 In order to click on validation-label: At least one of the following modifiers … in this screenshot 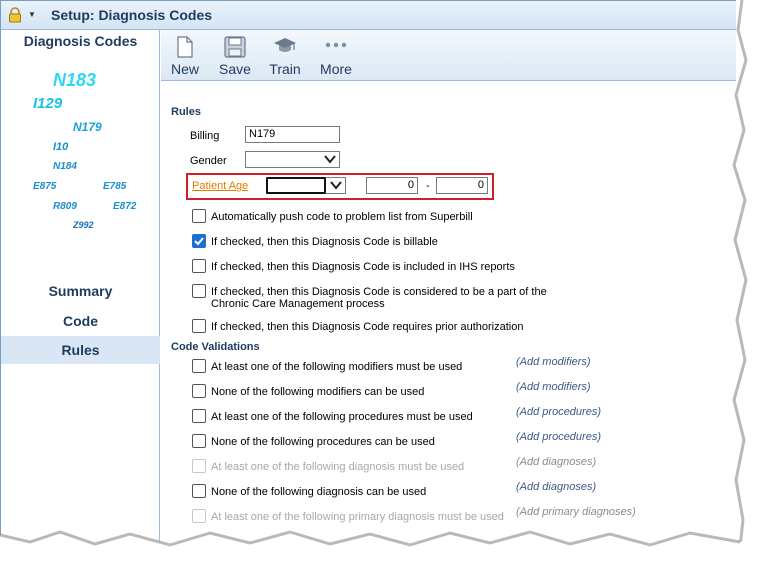, I will do `click(337, 367)`.